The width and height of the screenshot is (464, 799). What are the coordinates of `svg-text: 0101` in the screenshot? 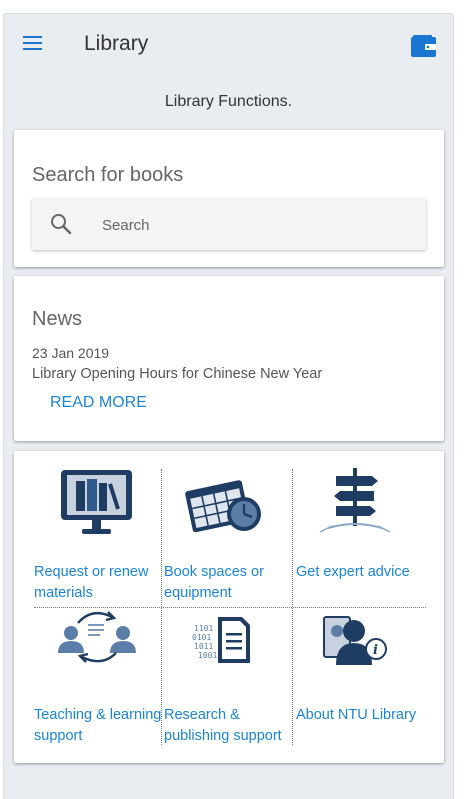 It's located at (201, 637).